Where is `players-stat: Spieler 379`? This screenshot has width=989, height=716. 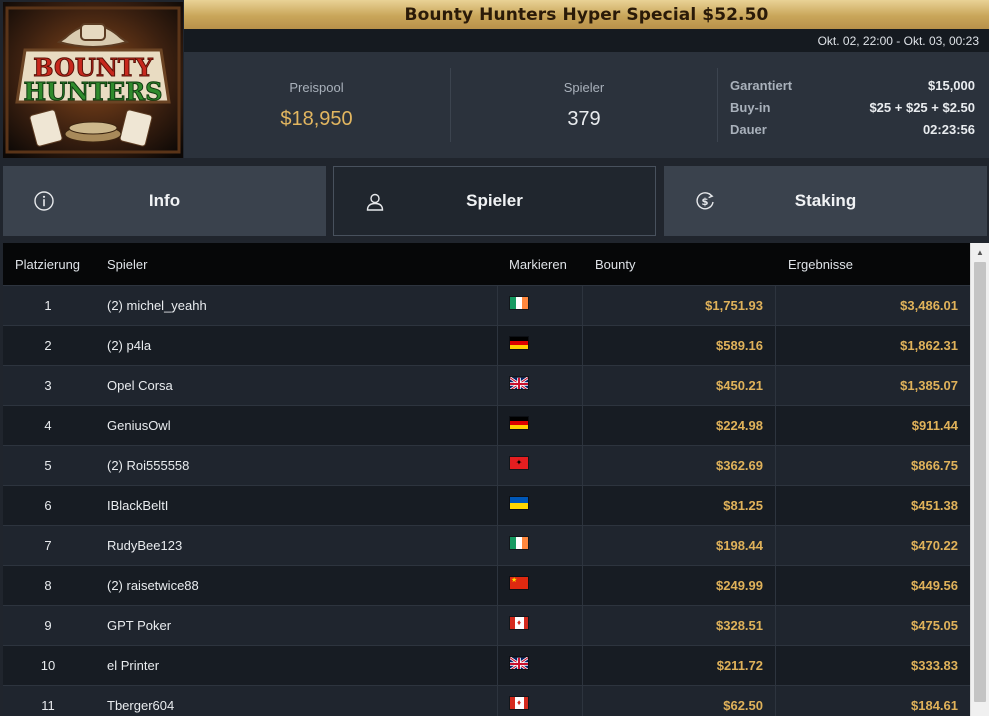 players-stat: Spieler 379 is located at coordinates (584, 105).